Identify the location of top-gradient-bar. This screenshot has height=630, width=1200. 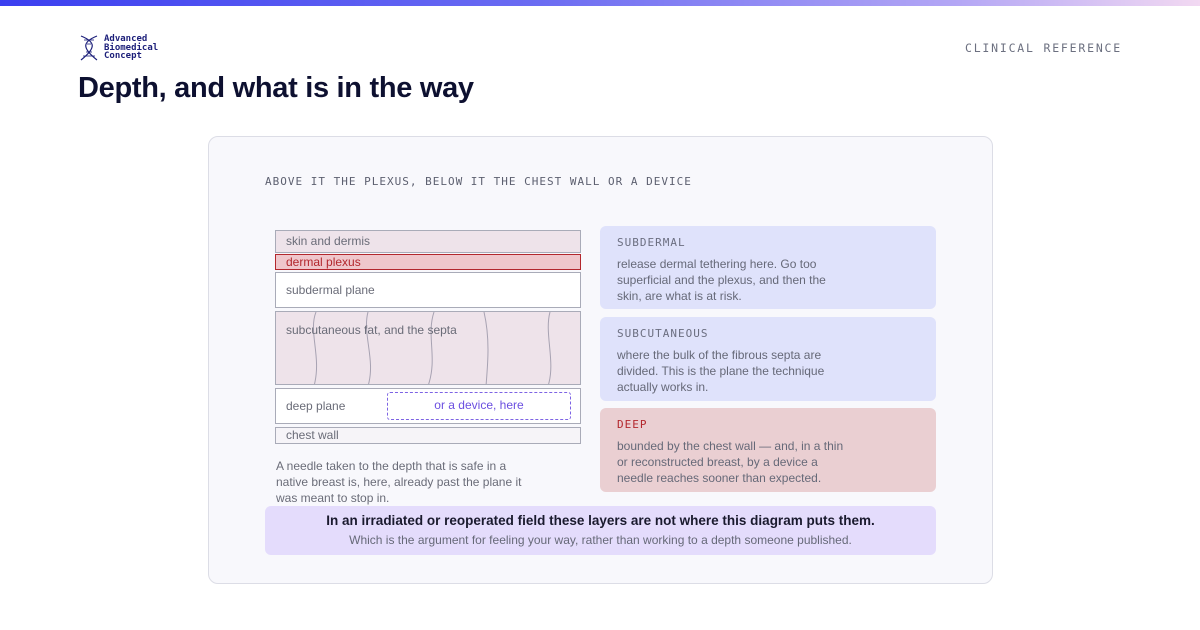
(600, 3).